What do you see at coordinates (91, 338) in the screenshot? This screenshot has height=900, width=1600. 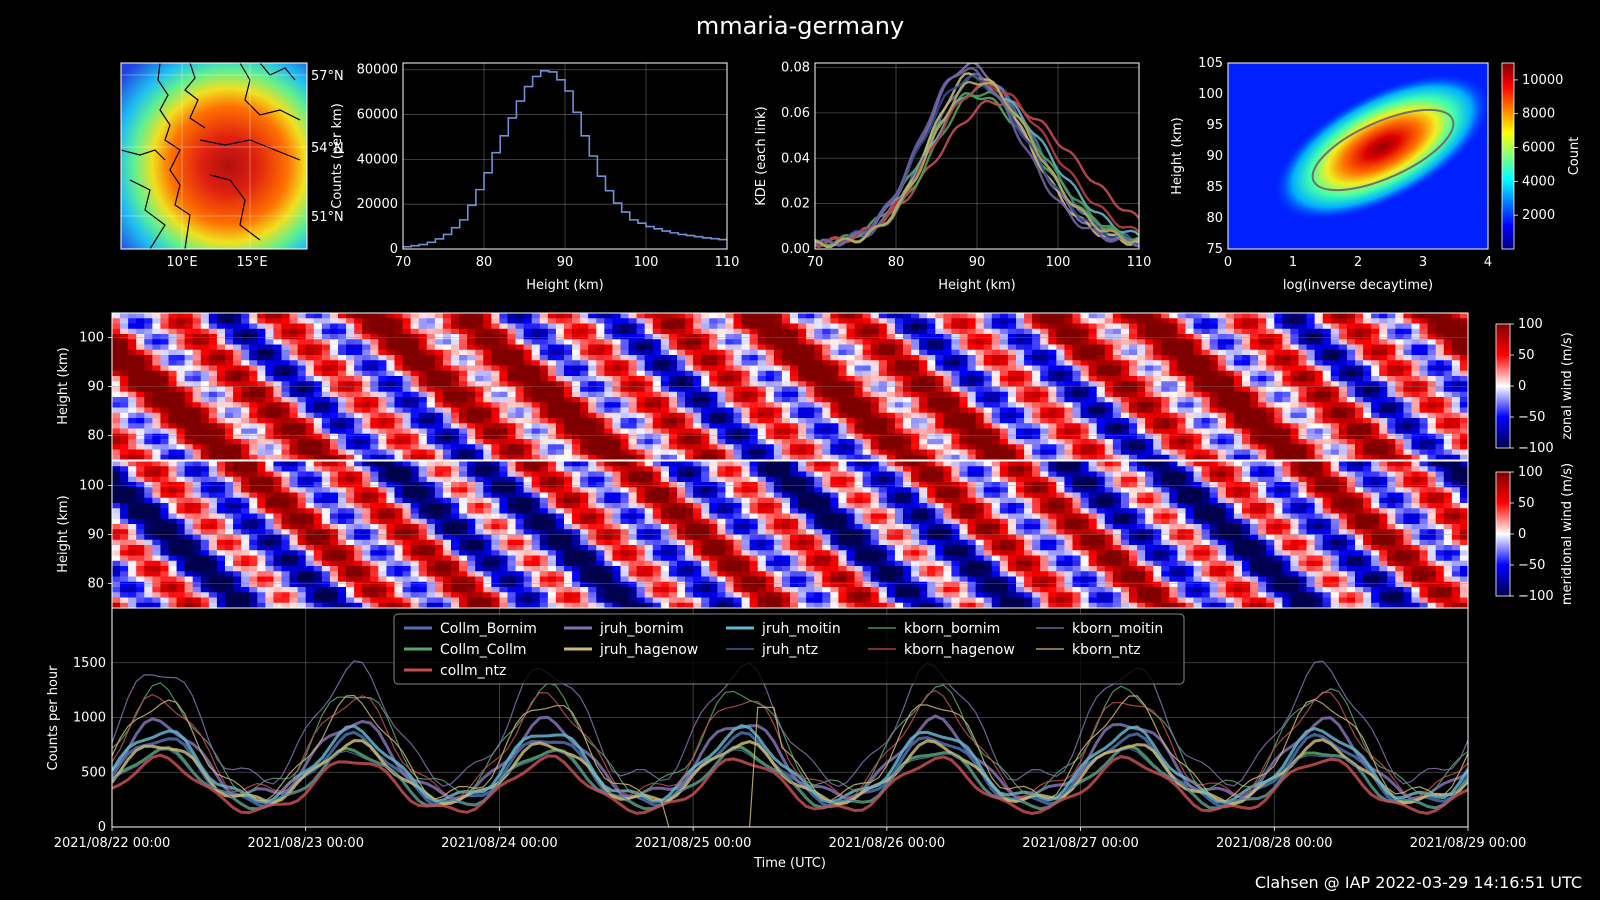 I see `tick-label: 100` at bounding box center [91, 338].